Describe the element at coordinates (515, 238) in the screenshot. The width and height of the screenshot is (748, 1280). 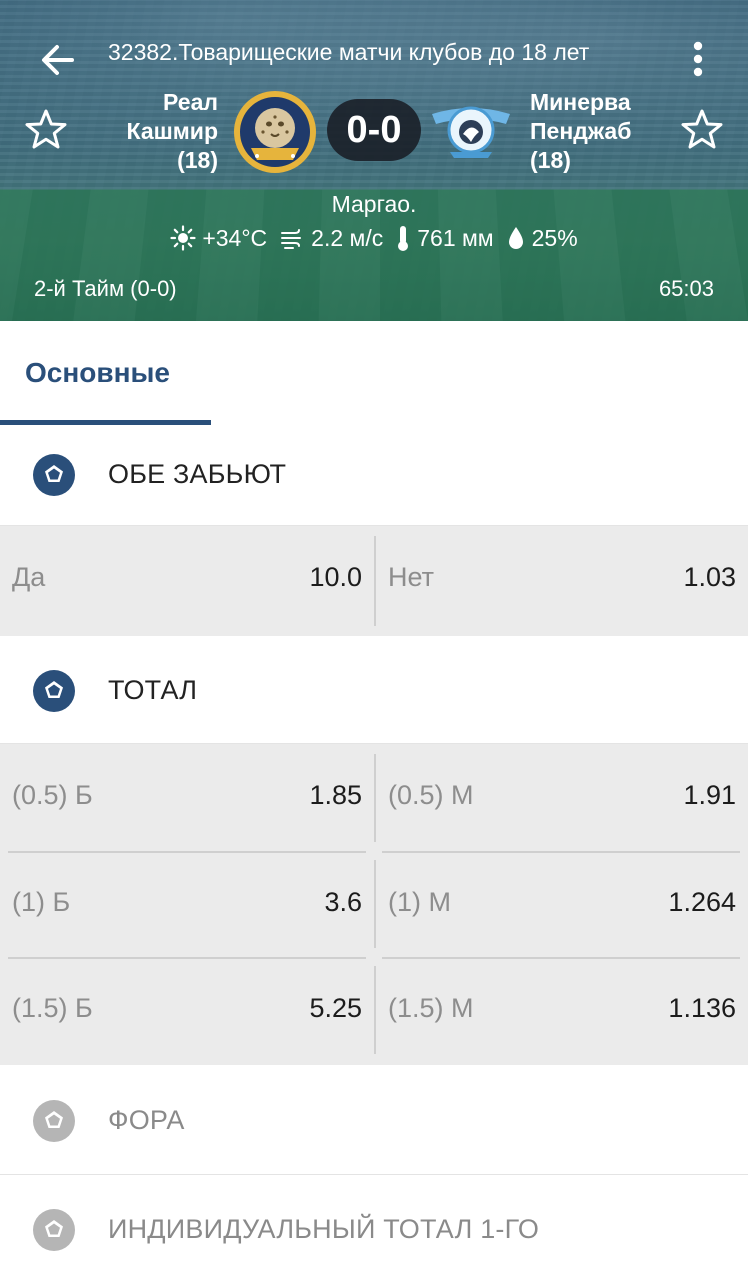
I see `water-drop-icon` at that location.